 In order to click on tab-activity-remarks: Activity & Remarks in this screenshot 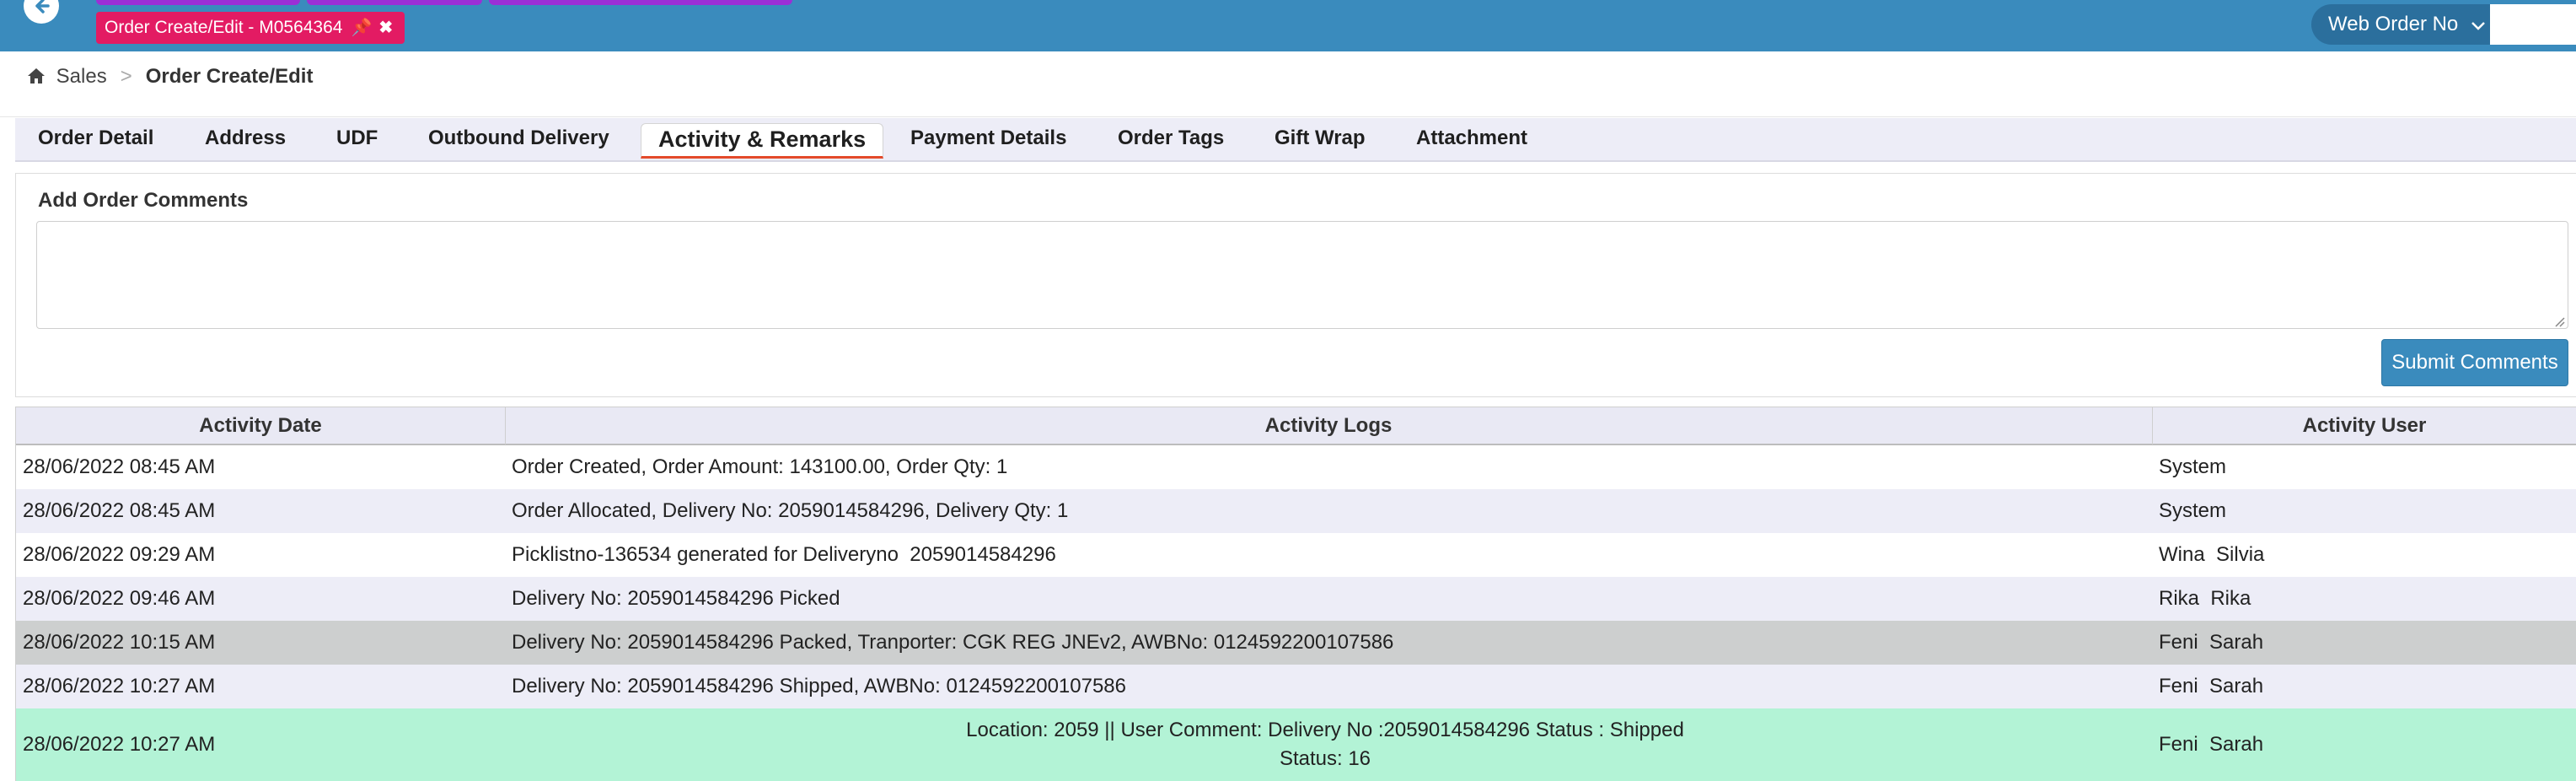, I will do `click(762, 141)`.